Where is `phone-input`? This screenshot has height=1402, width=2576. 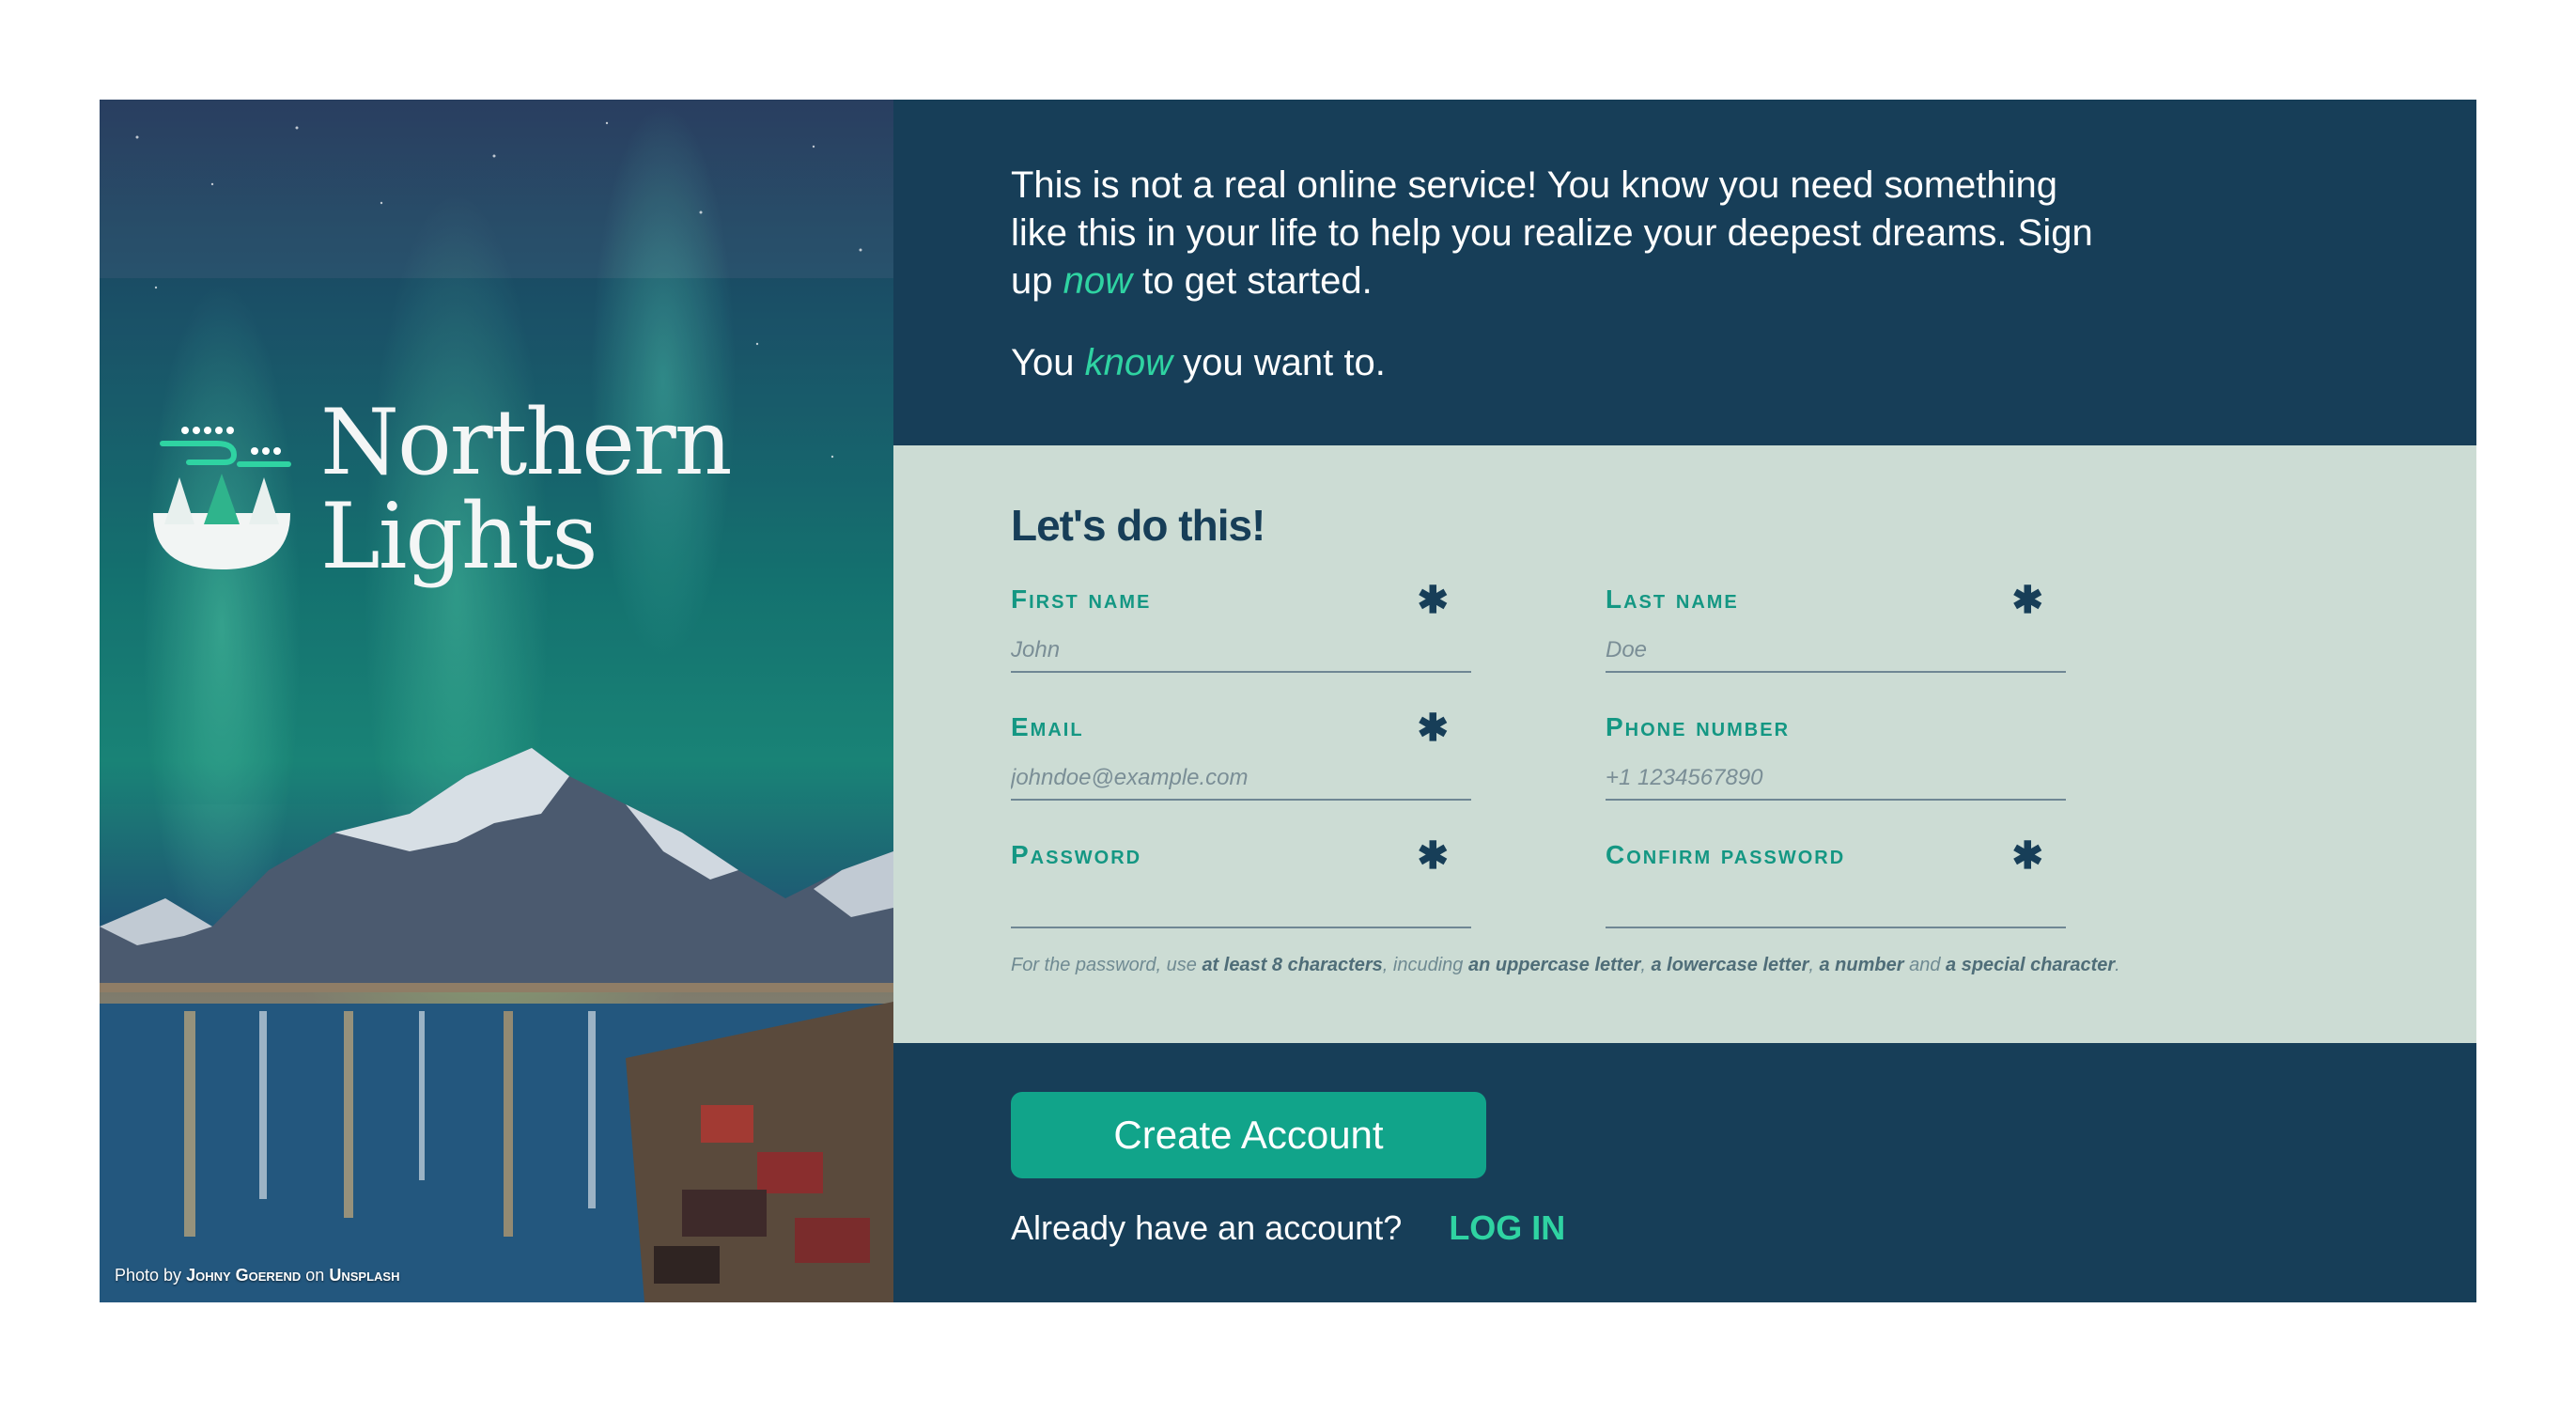 phone-input is located at coordinates (1836, 780).